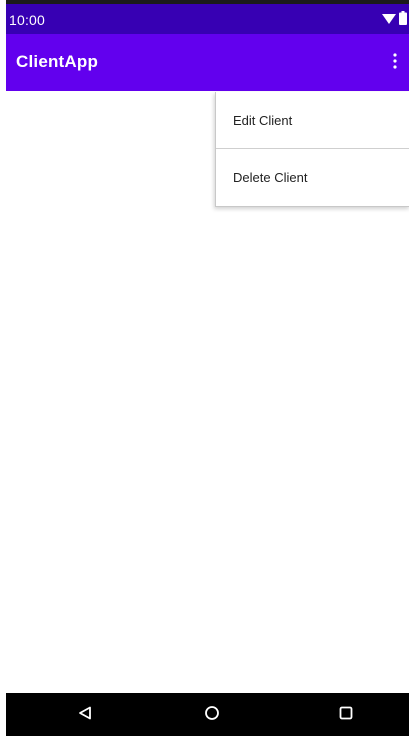  I want to click on battery-icon, so click(403, 20).